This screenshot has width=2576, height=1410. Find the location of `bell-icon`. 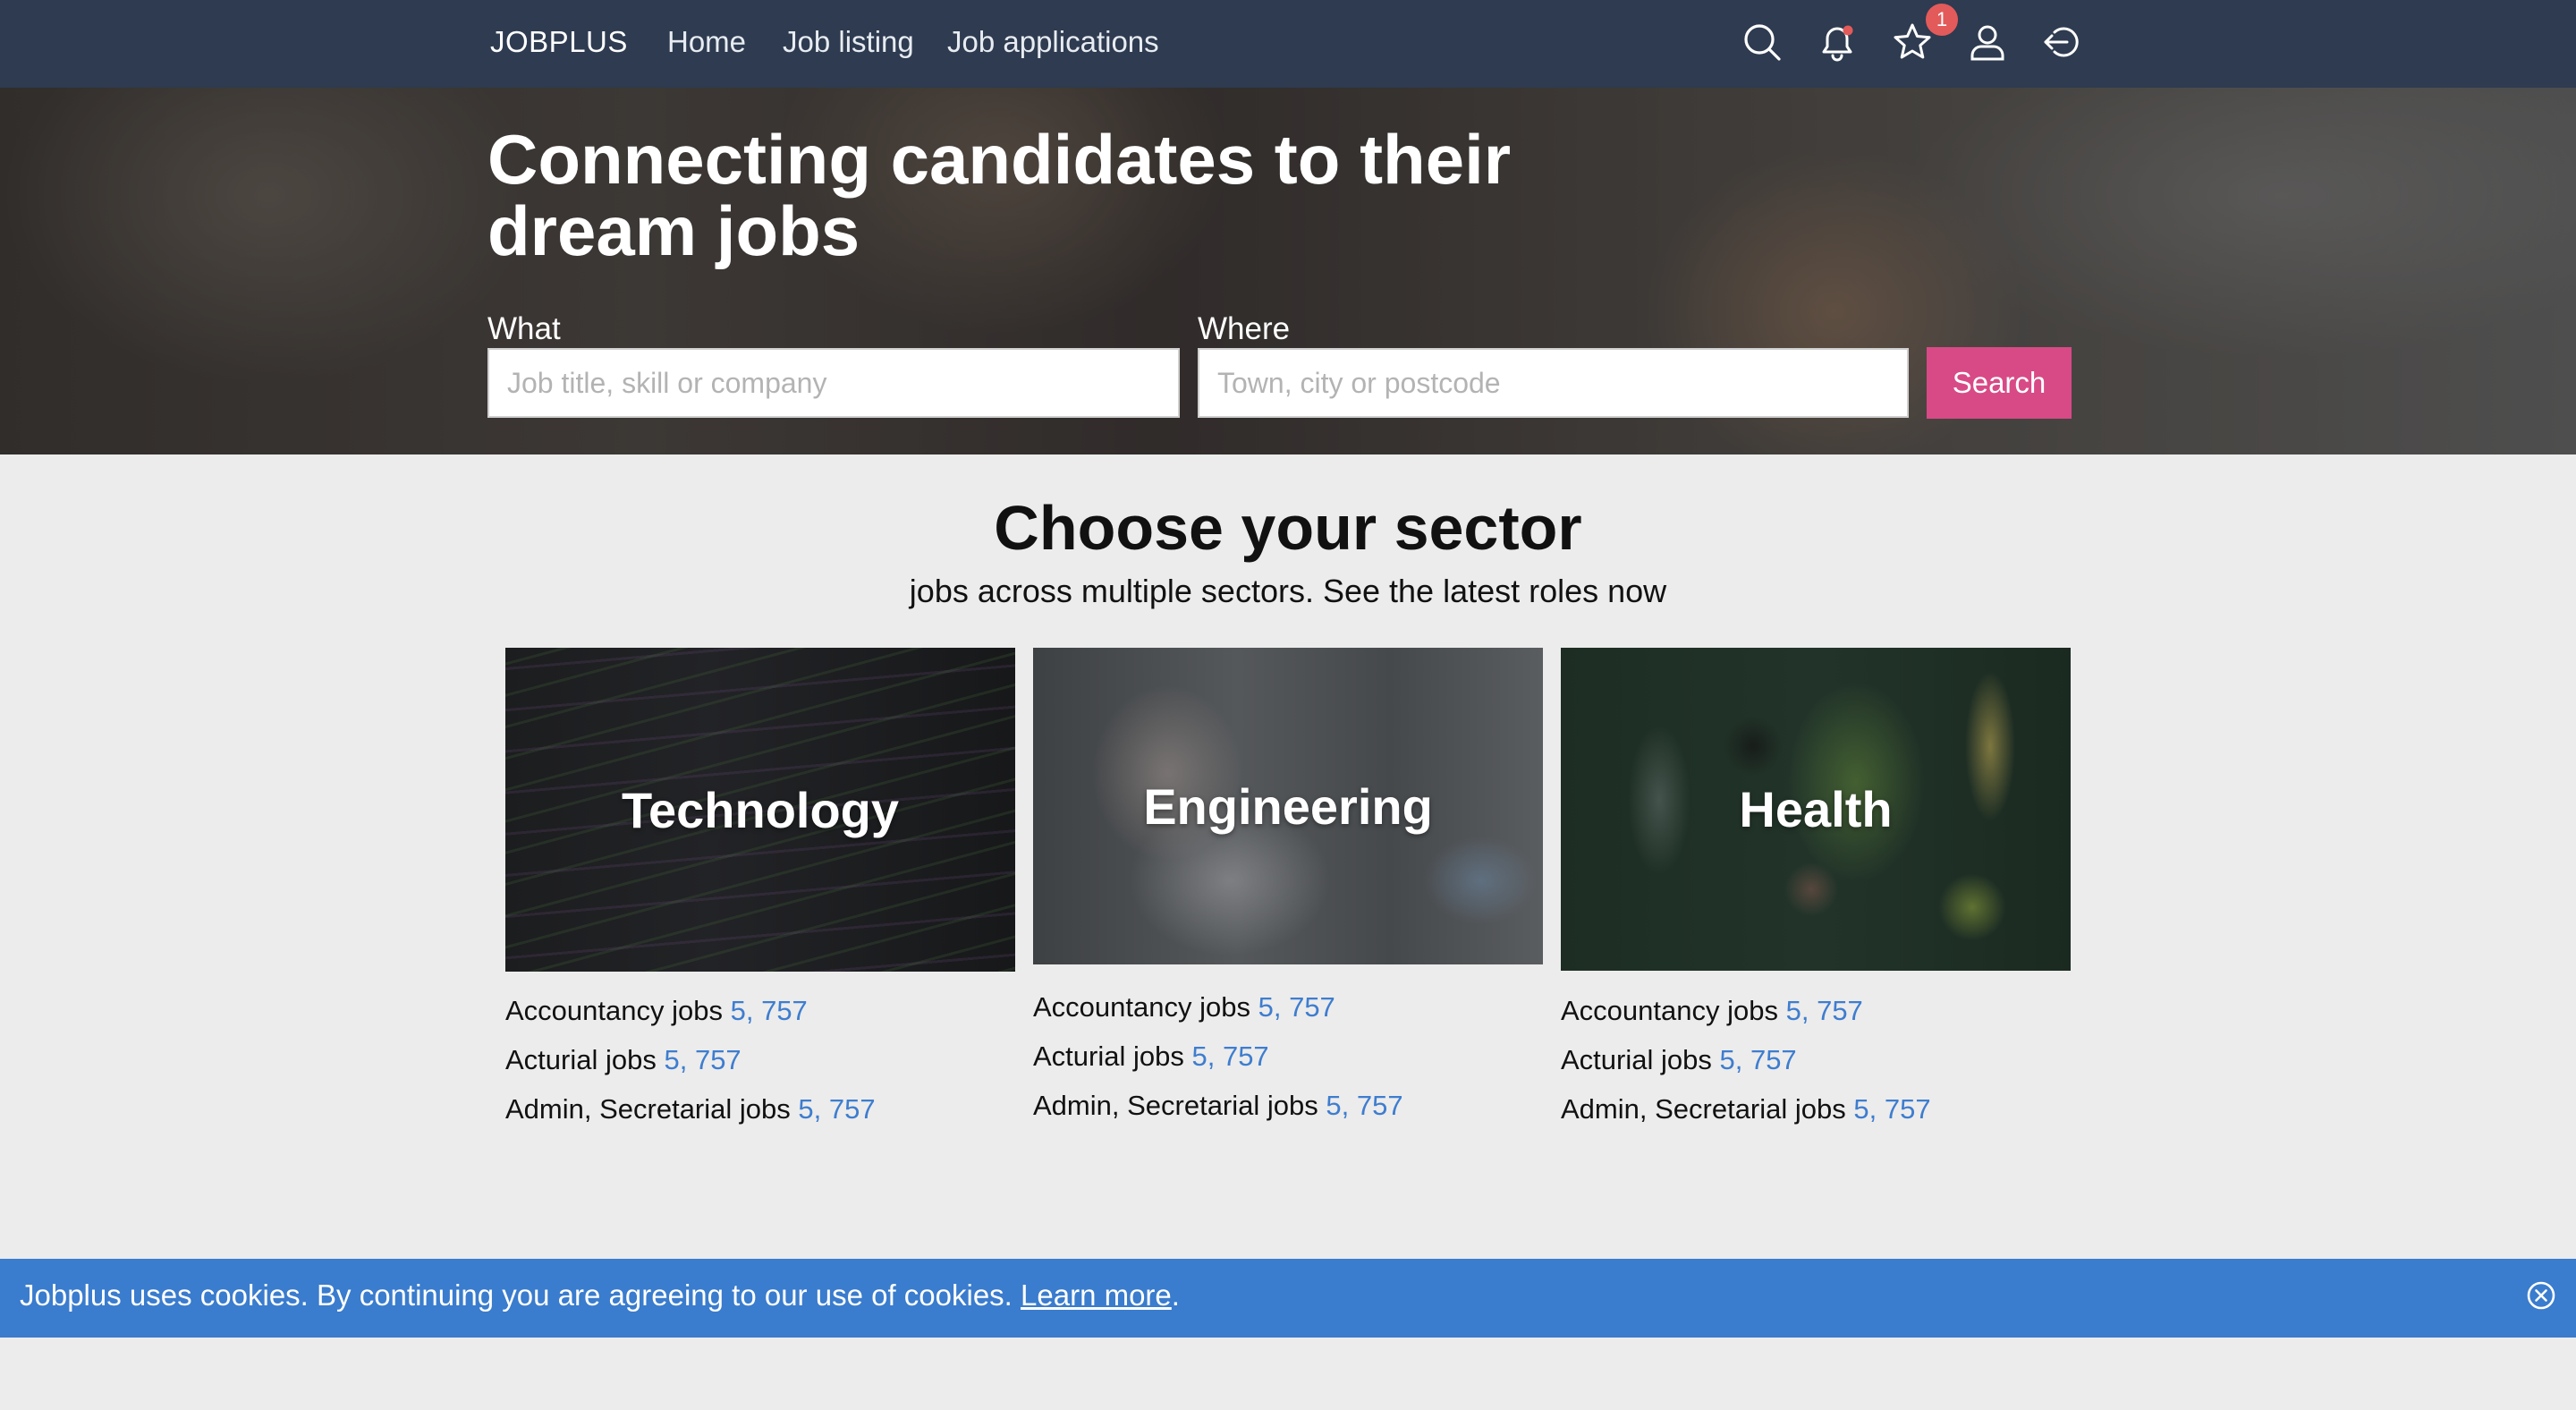

bell-icon is located at coordinates (1837, 42).